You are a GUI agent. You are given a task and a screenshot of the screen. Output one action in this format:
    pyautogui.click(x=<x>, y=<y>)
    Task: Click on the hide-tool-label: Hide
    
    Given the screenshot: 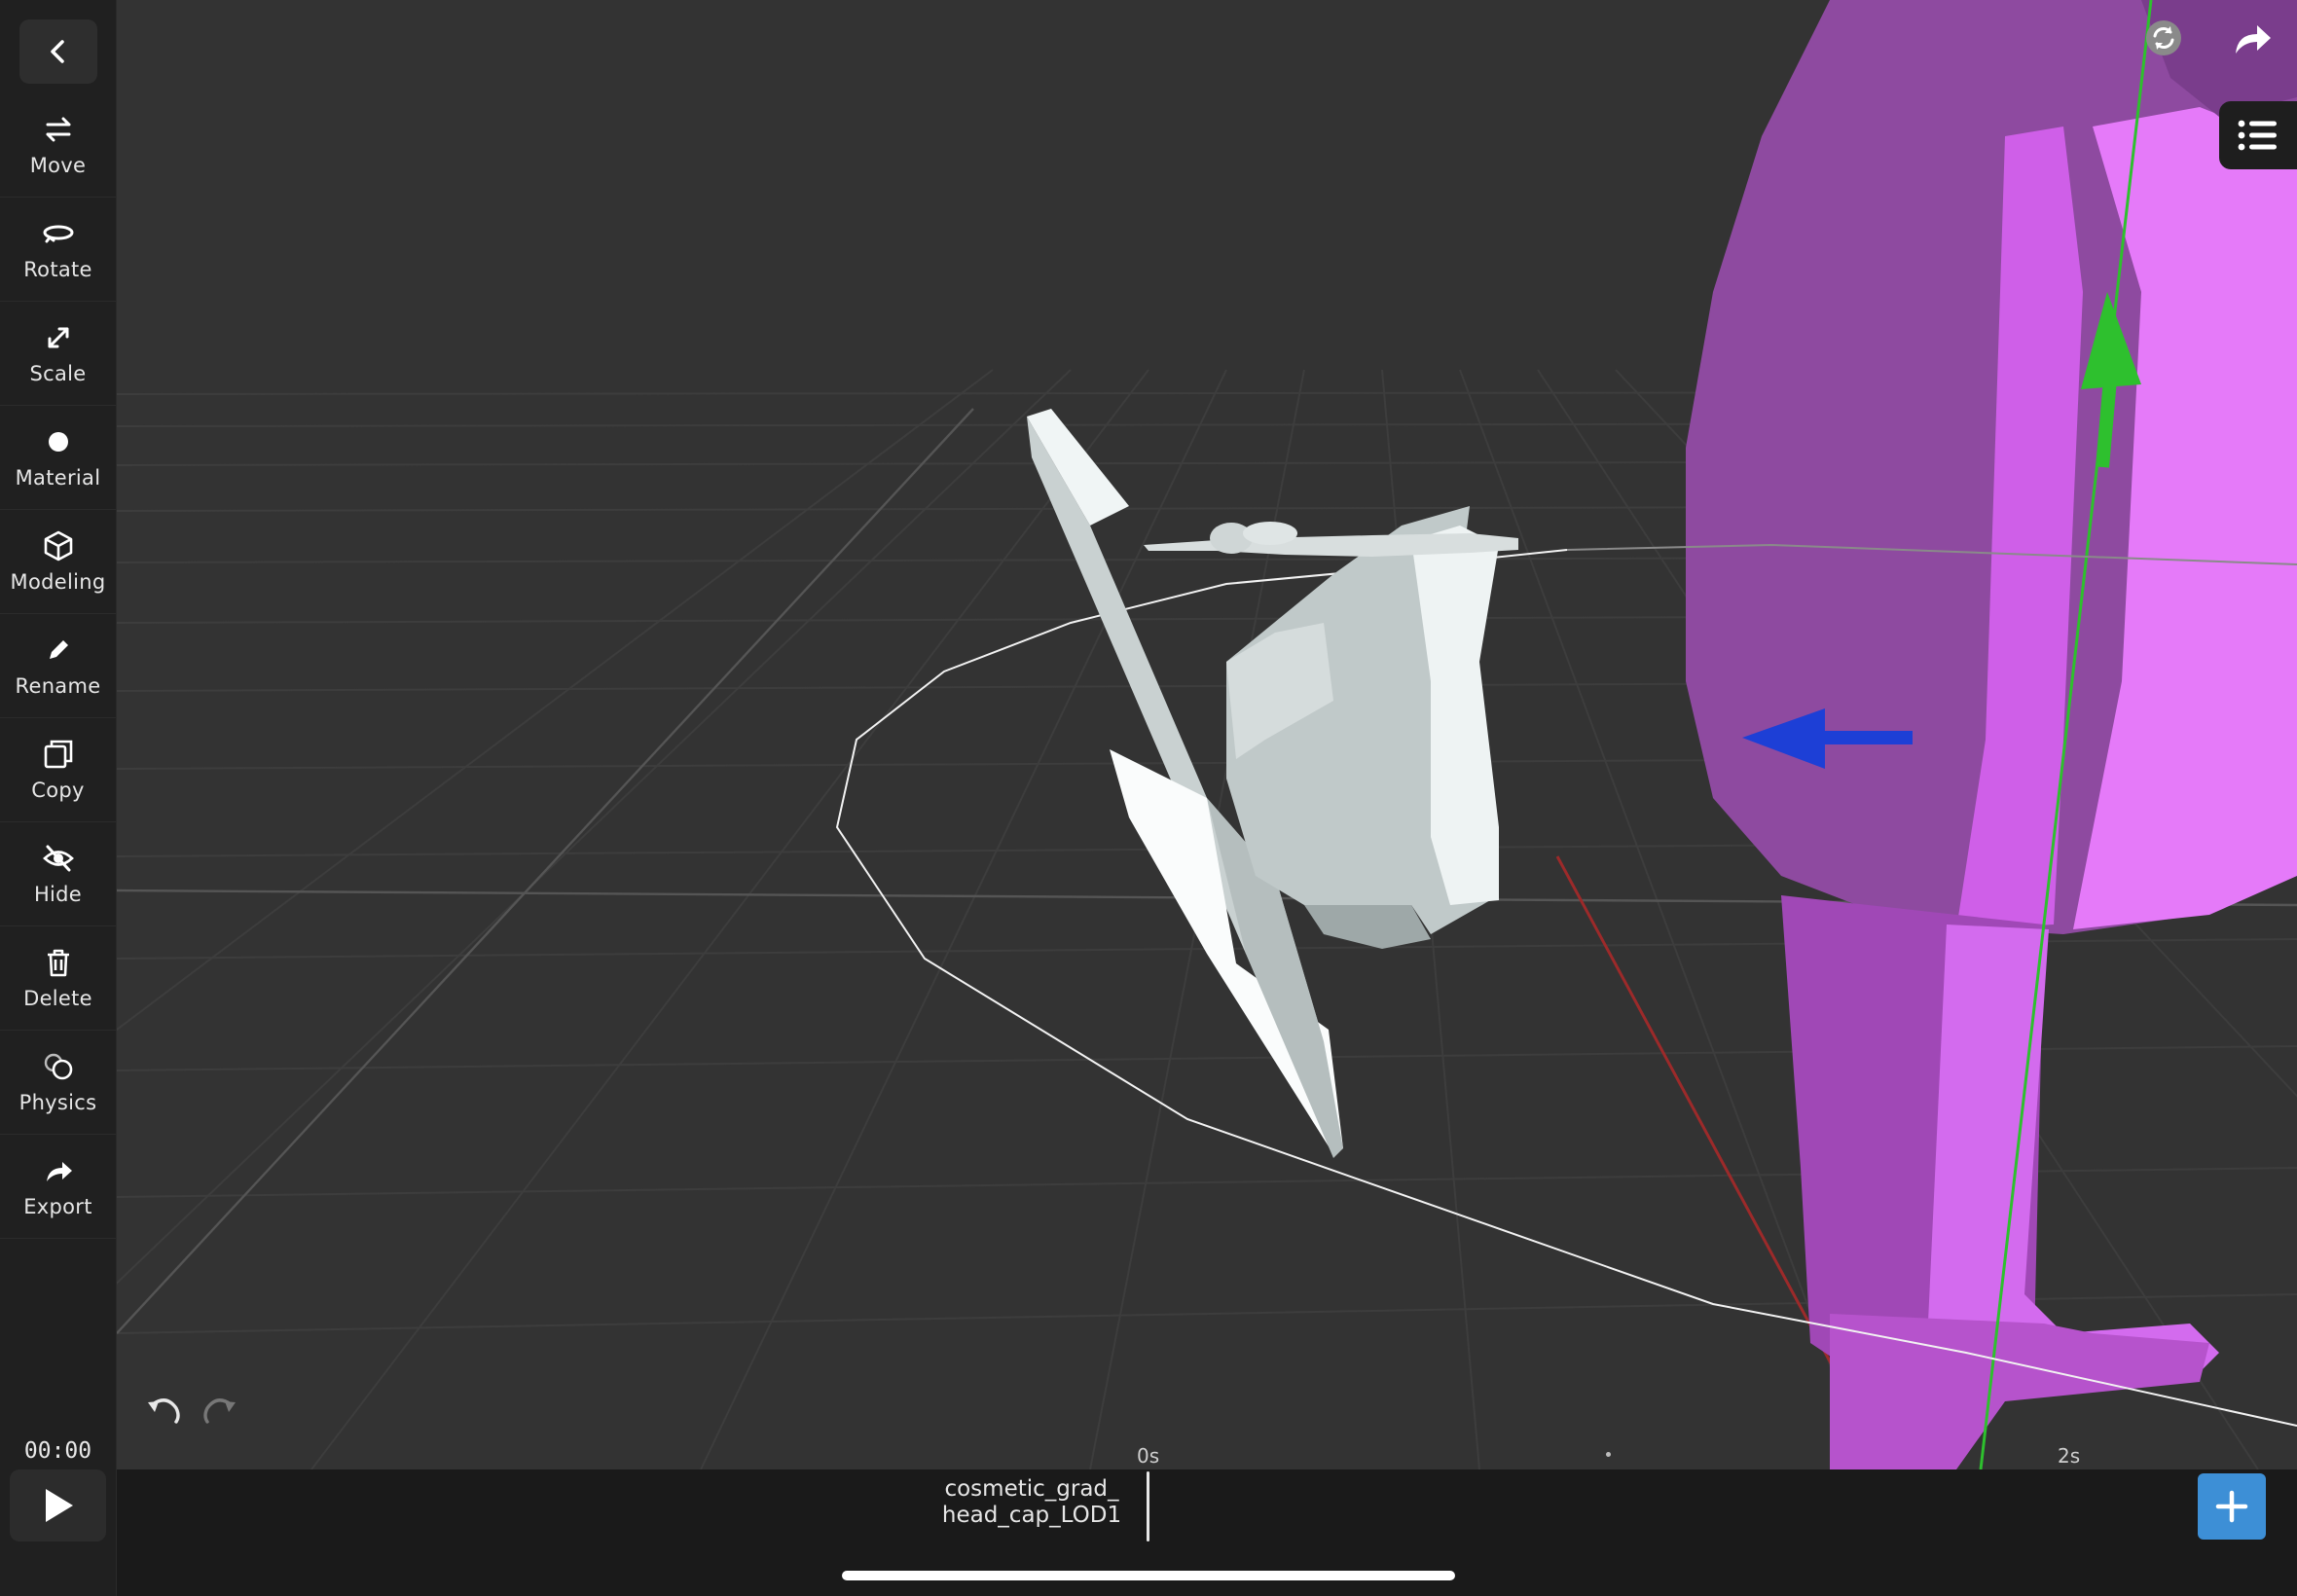 What is the action you would take?
    pyautogui.click(x=58, y=894)
    